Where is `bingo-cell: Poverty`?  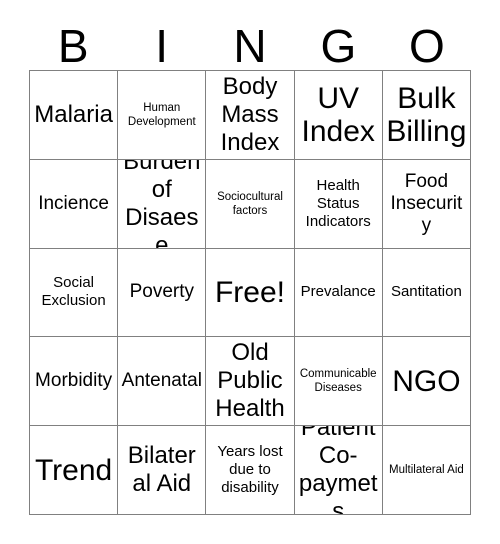 bingo-cell: Poverty is located at coordinates (162, 293).